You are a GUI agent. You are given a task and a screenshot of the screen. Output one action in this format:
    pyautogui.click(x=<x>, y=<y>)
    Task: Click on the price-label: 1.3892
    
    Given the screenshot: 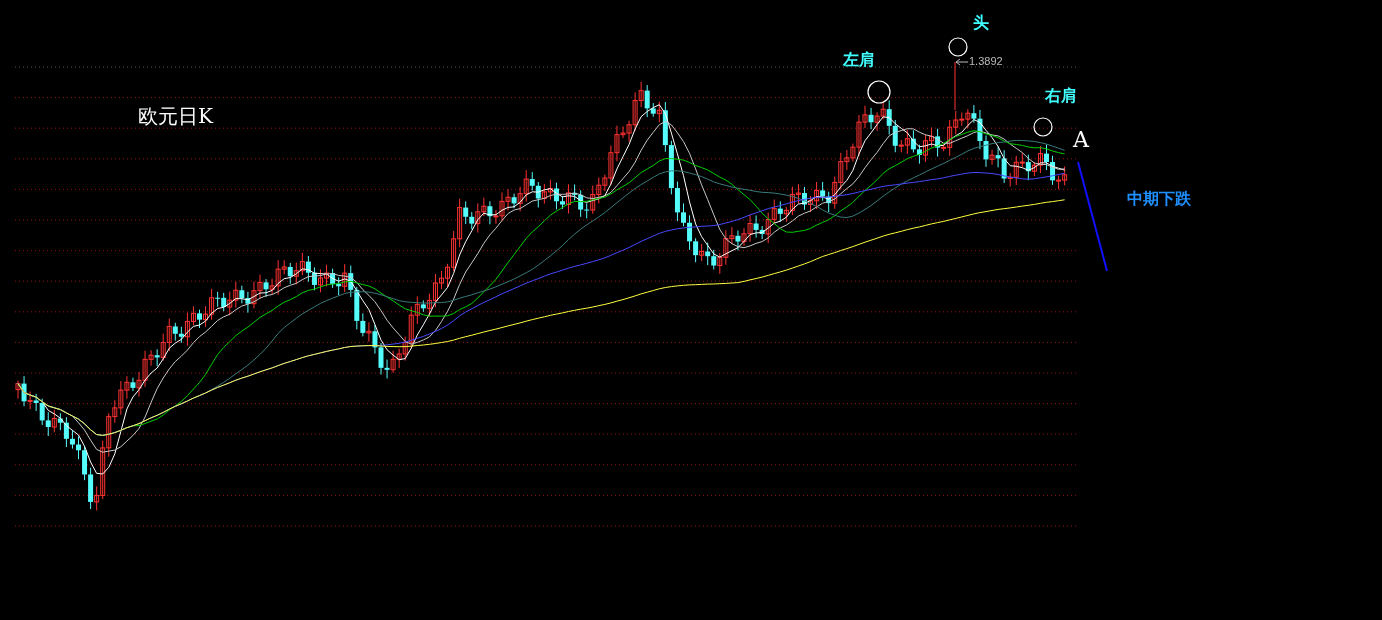 What is the action you would take?
    pyautogui.click(x=986, y=61)
    